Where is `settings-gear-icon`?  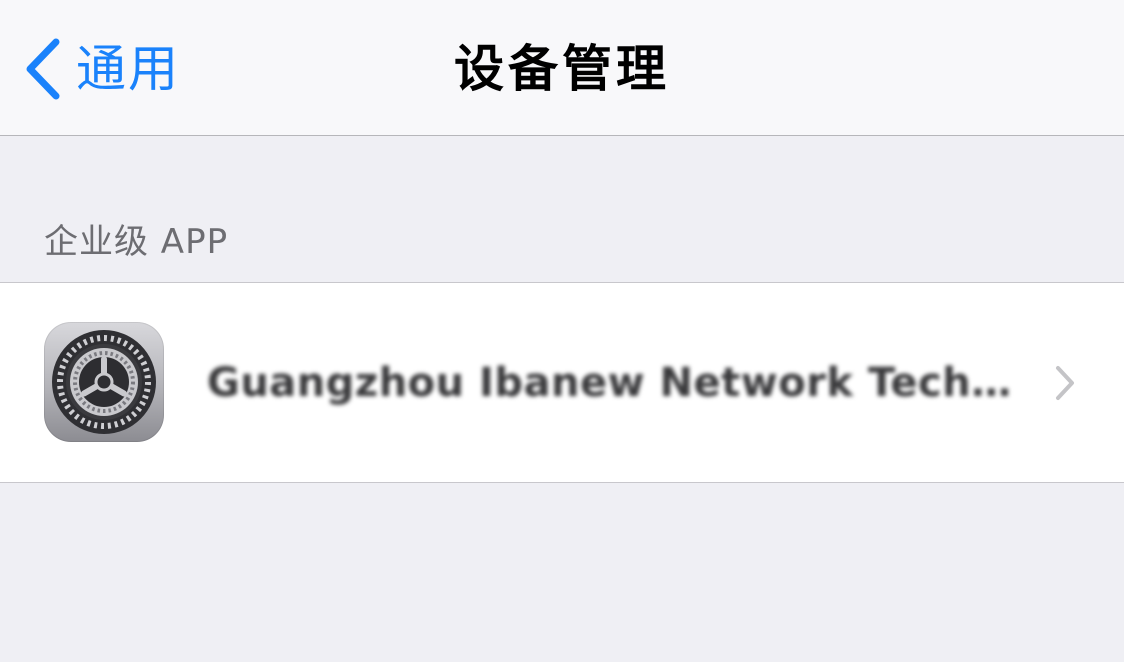 settings-gear-icon is located at coordinates (104, 382).